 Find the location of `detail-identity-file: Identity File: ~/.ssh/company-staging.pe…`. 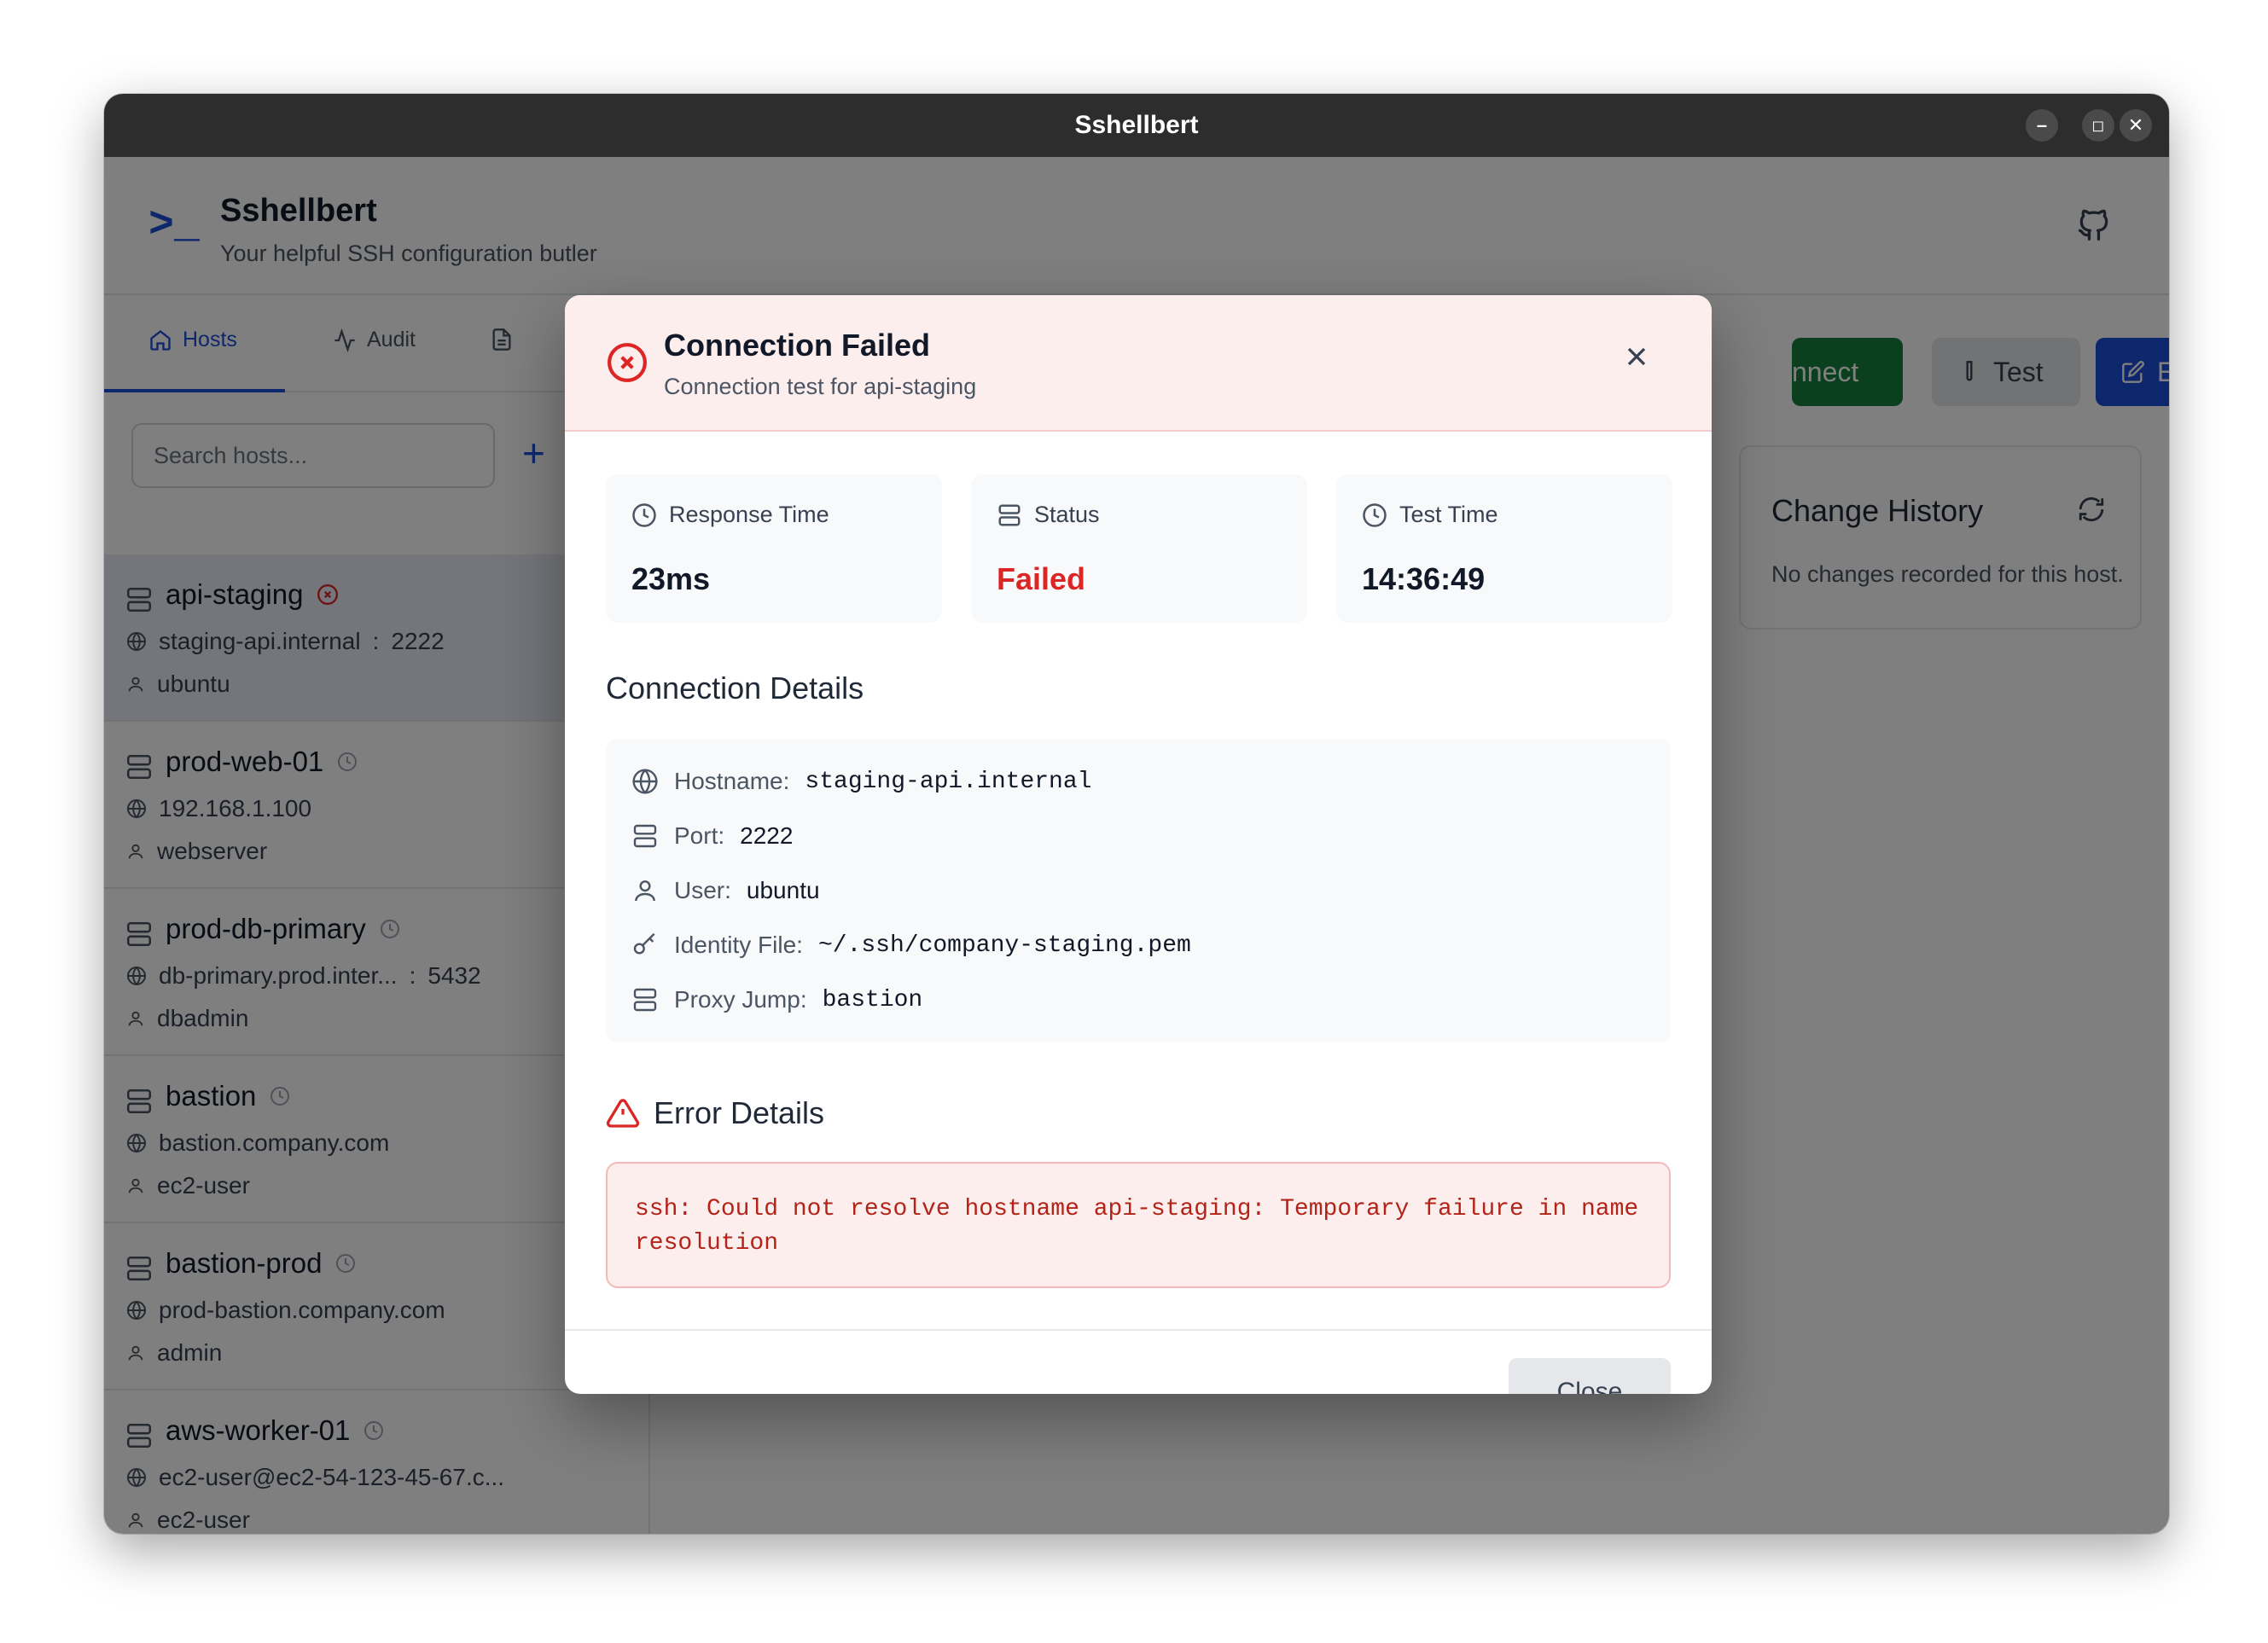

detail-identity-file: Identity File: ~/.ssh/company-staging.pe… is located at coordinates (911, 945).